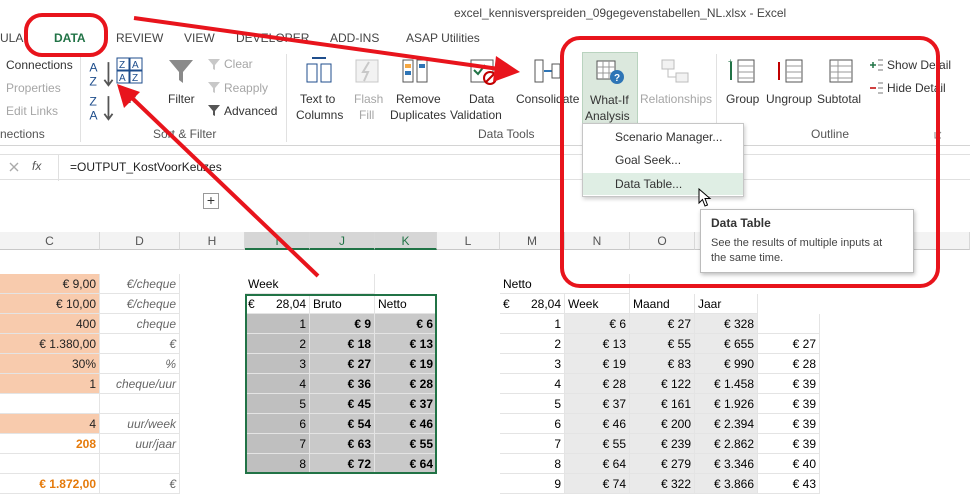  I want to click on unit-label-d: €/cheque, so click(140, 304).